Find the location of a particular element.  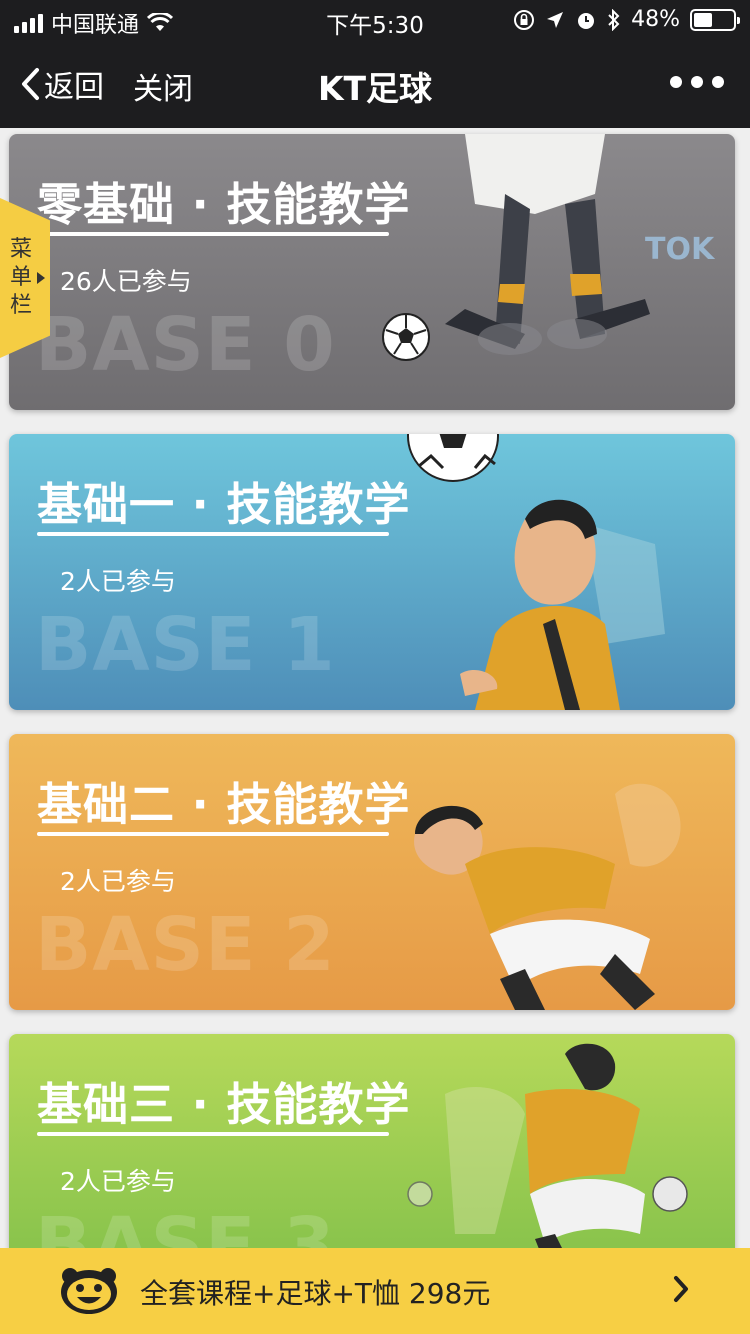

player-dribbling-illustration is located at coordinates (547, 1153).